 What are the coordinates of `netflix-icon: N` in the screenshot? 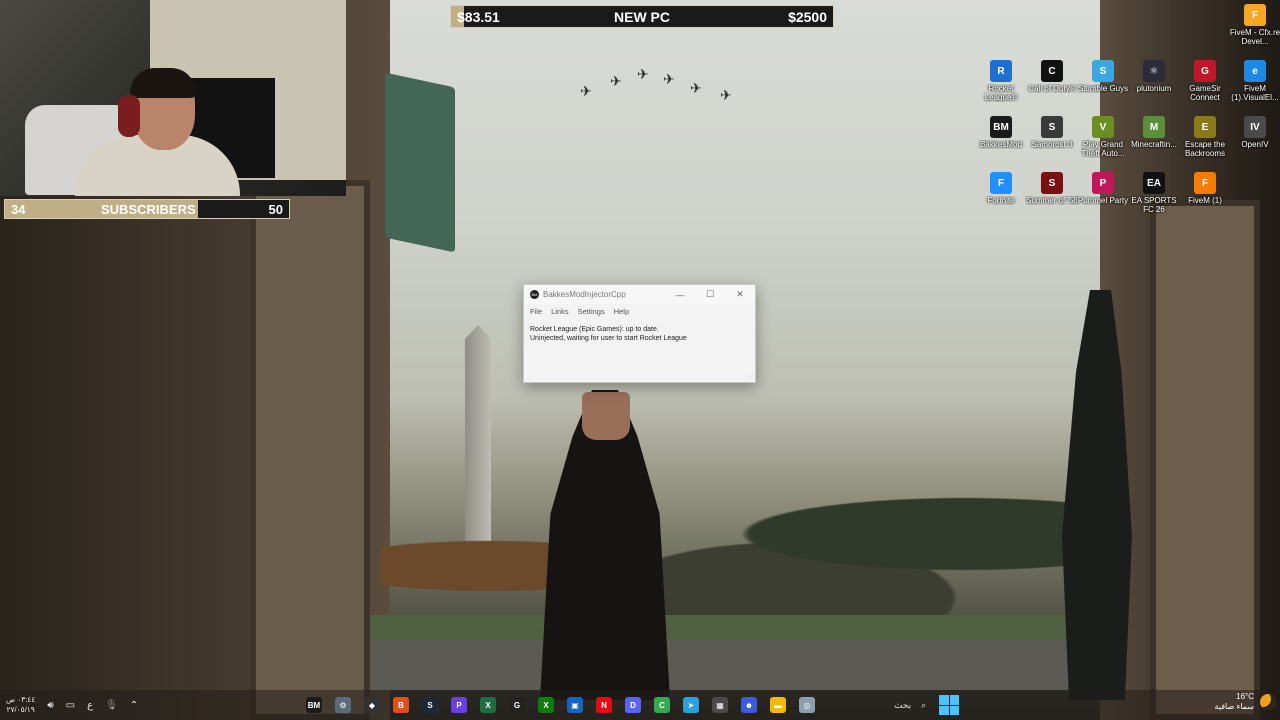 It's located at (604, 705).